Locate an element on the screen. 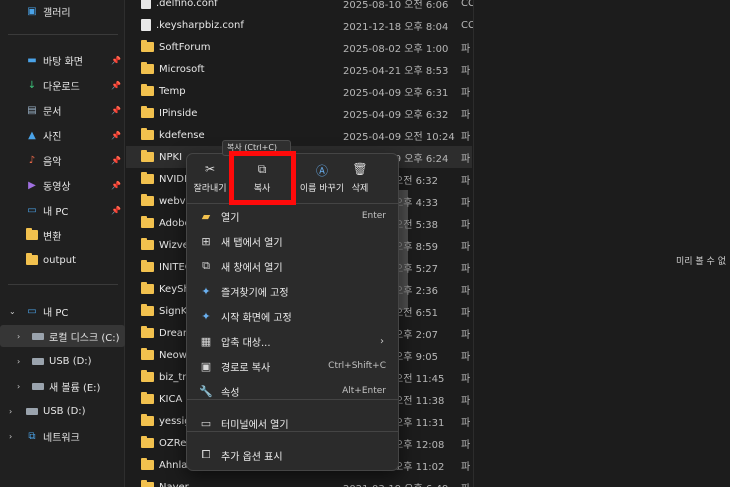  scissors-icon: ✂ is located at coordinates (210, 169).